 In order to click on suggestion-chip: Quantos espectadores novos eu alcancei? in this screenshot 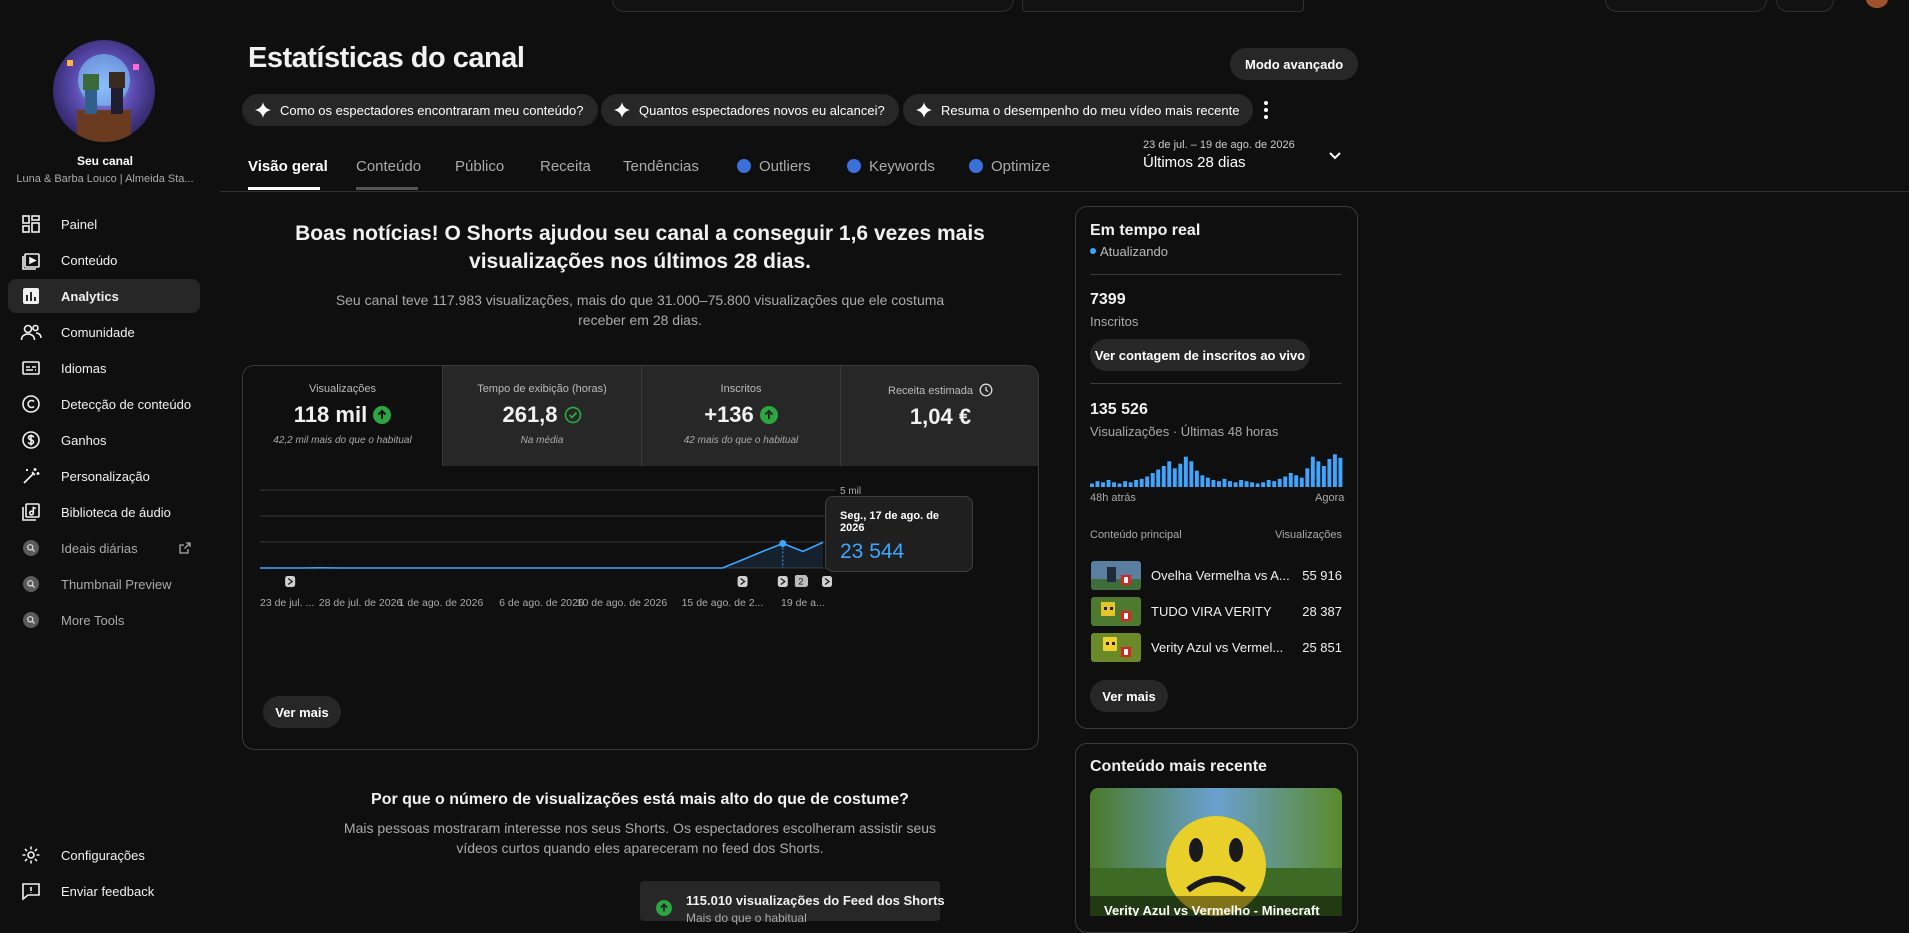, I will do `click(750, 110)`.